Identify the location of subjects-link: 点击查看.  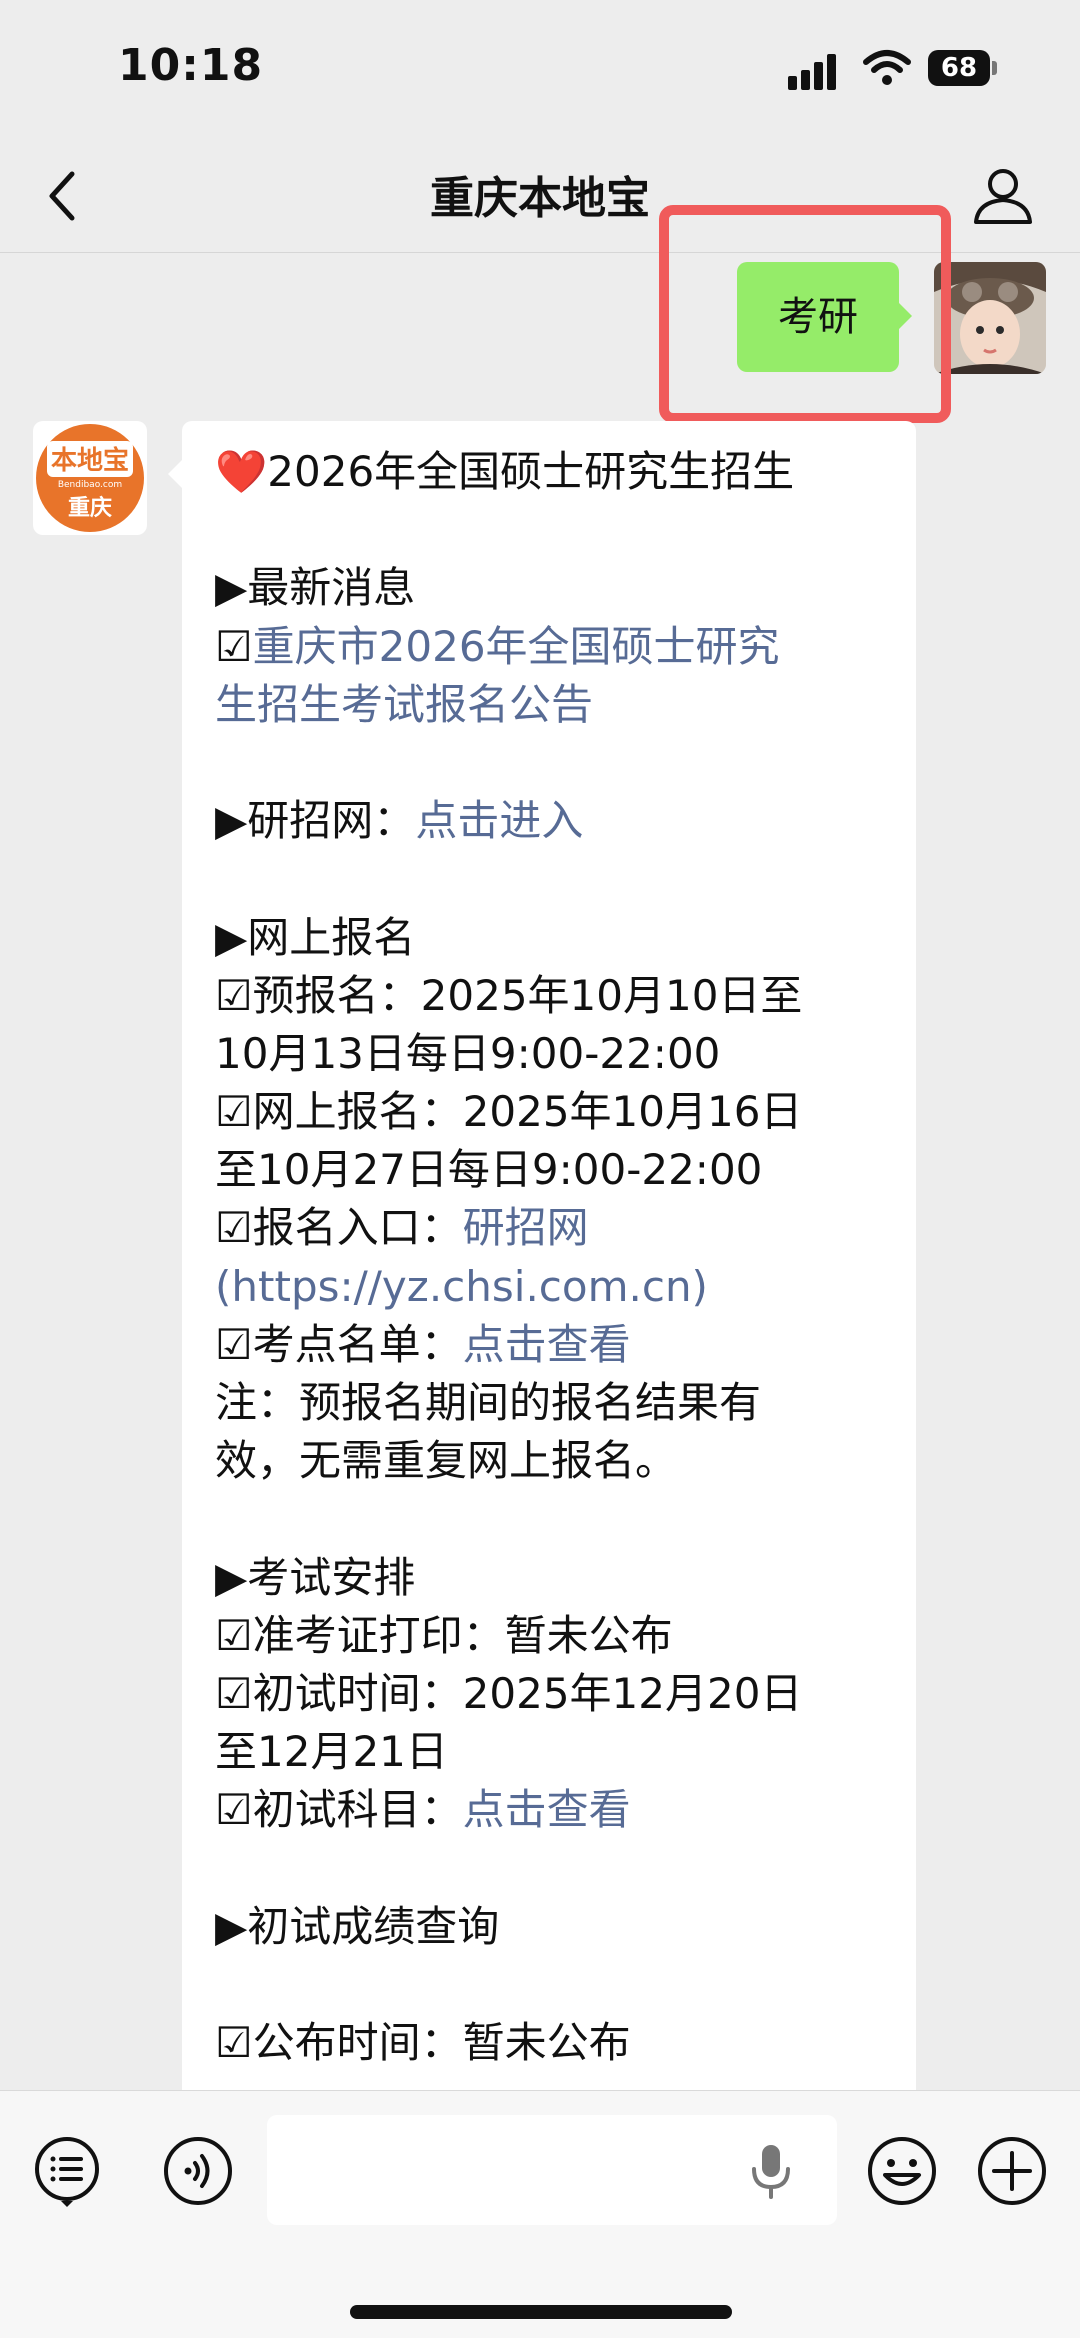
(547, 1809).